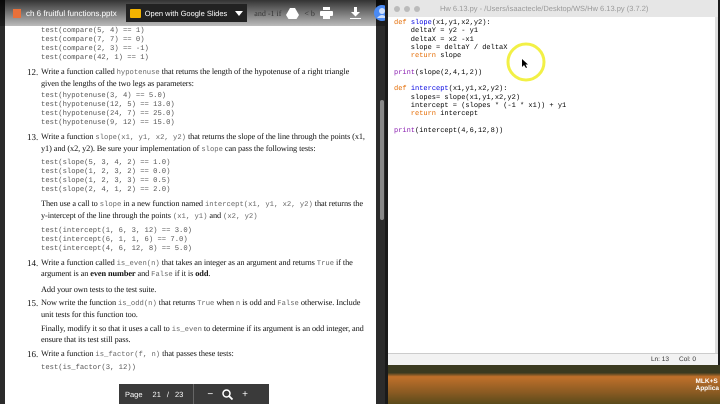  Describe the element at coordinates (309, 13) in the screenshot. I see `document-text-fragment: < b` at that location.